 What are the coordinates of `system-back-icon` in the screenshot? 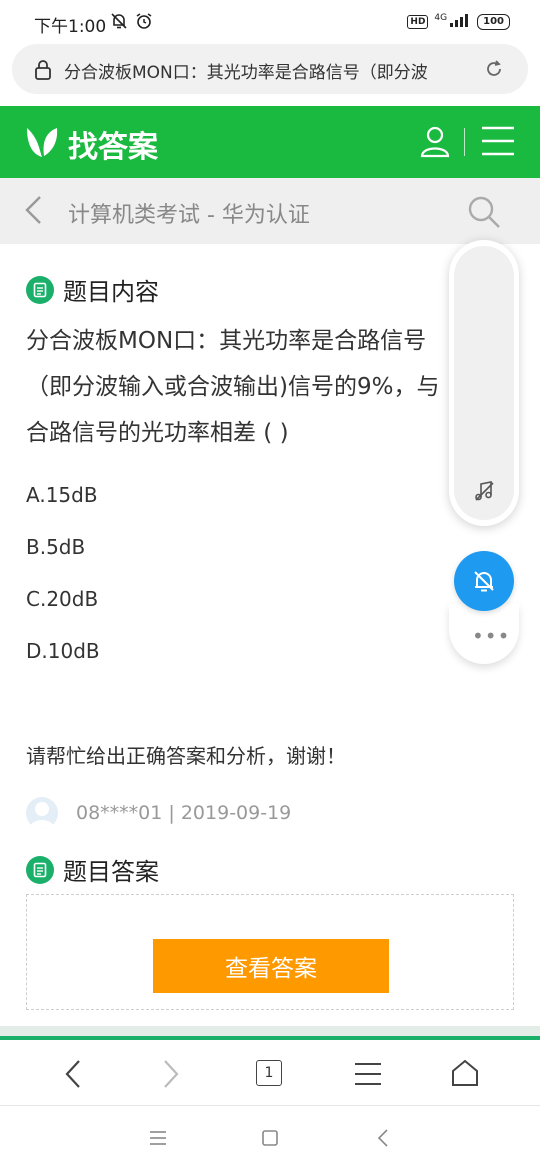 It's located at (383, 1140).